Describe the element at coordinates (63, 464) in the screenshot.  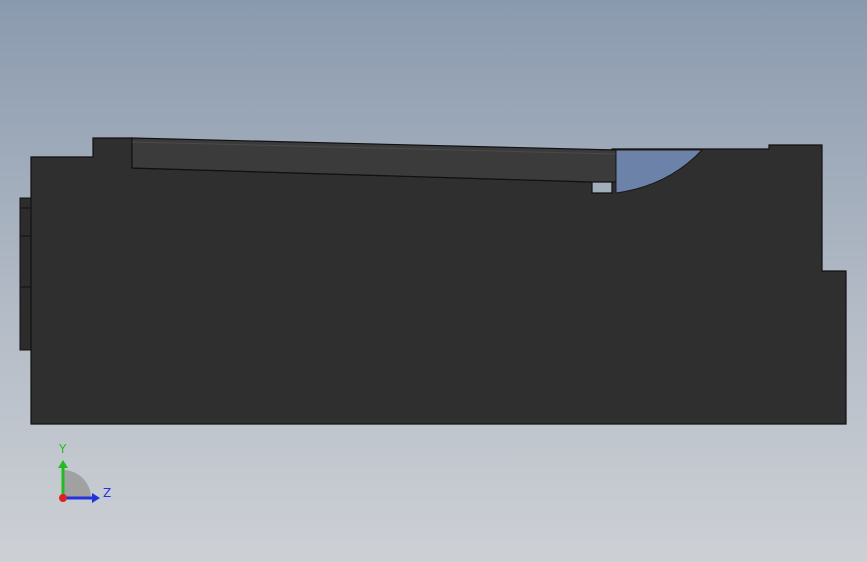
I see `y-axis-arrow` at that location.